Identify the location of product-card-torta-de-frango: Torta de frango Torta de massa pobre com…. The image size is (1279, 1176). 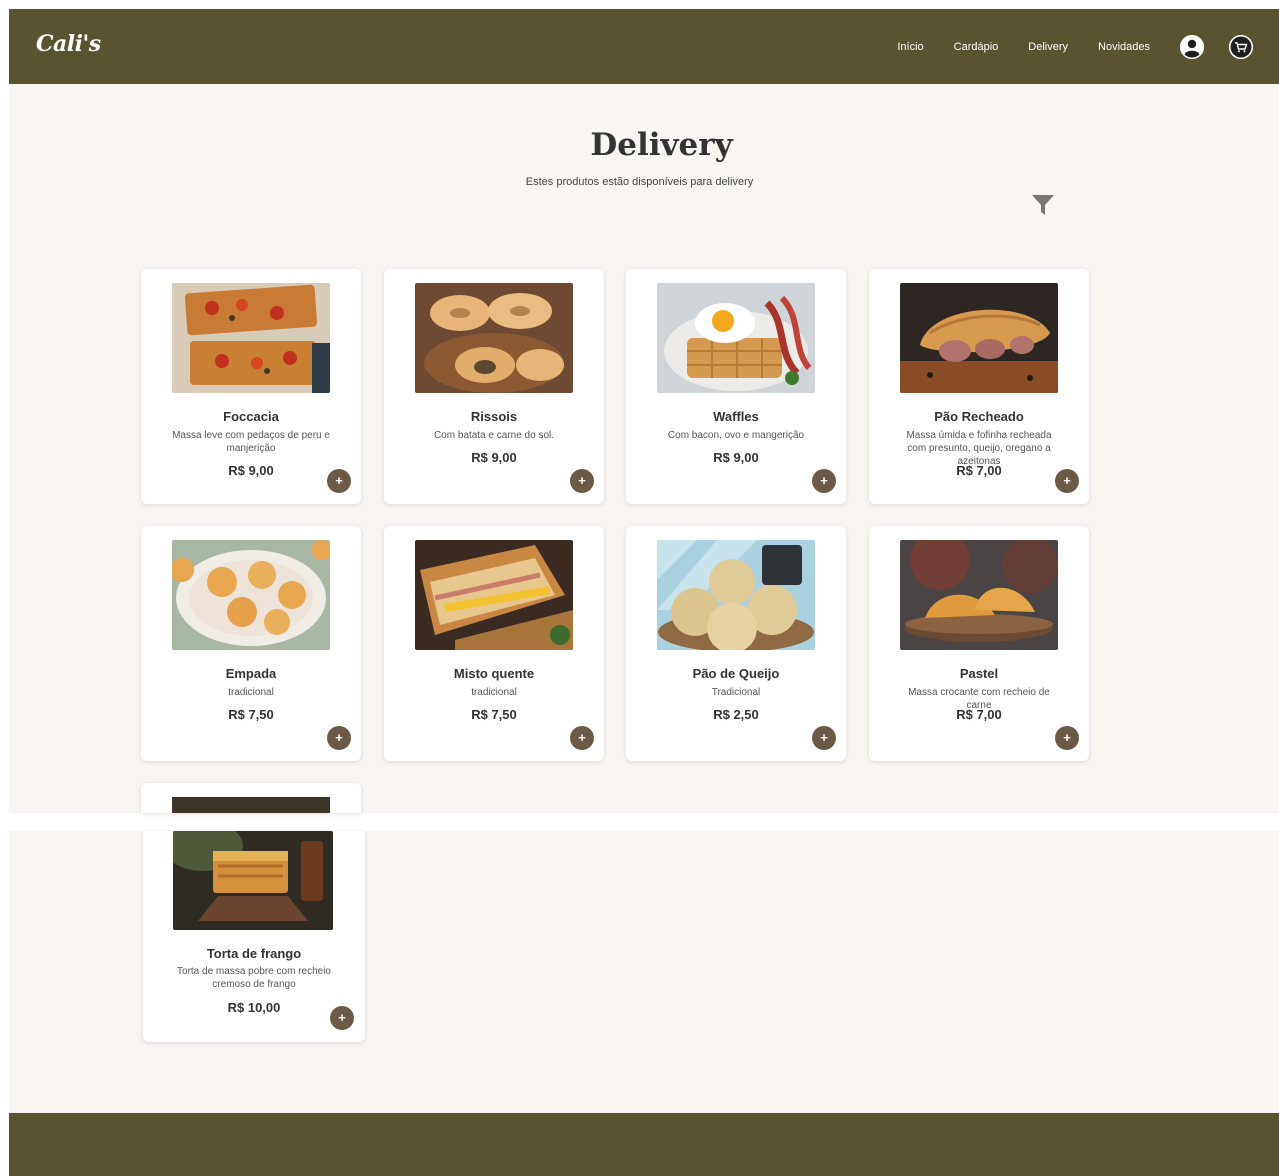
(254, 936).